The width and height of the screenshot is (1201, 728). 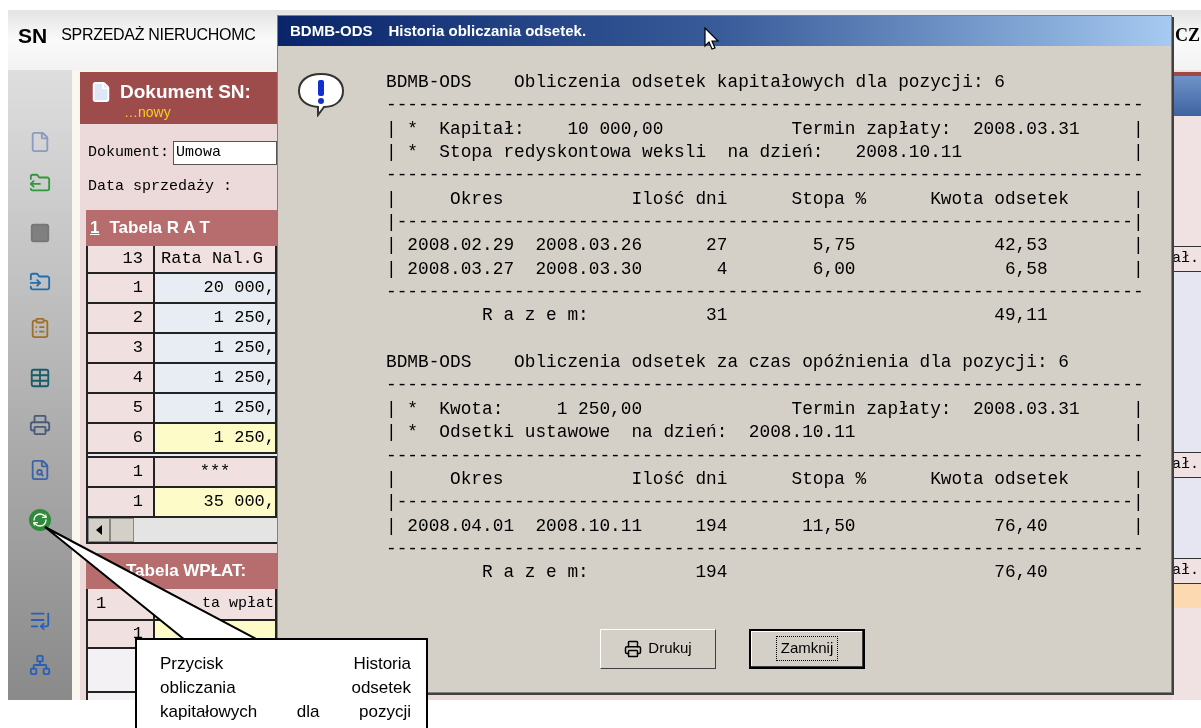 What do you see at coordinates (121, 319) in the screenshot?
I see `table-cell: 2` at bounding box center [121, 319].